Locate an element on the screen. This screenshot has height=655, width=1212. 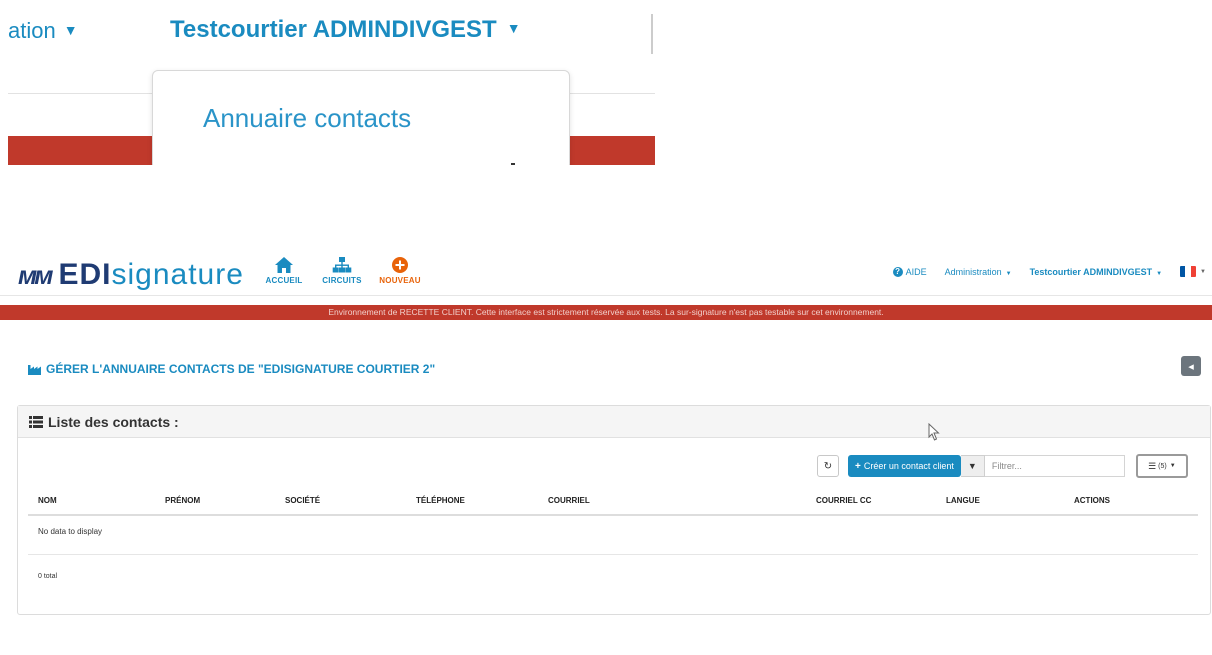
main-nav: ACCUEIL CIRCUITS NOUVEAU is located at coordinates (342, 270).